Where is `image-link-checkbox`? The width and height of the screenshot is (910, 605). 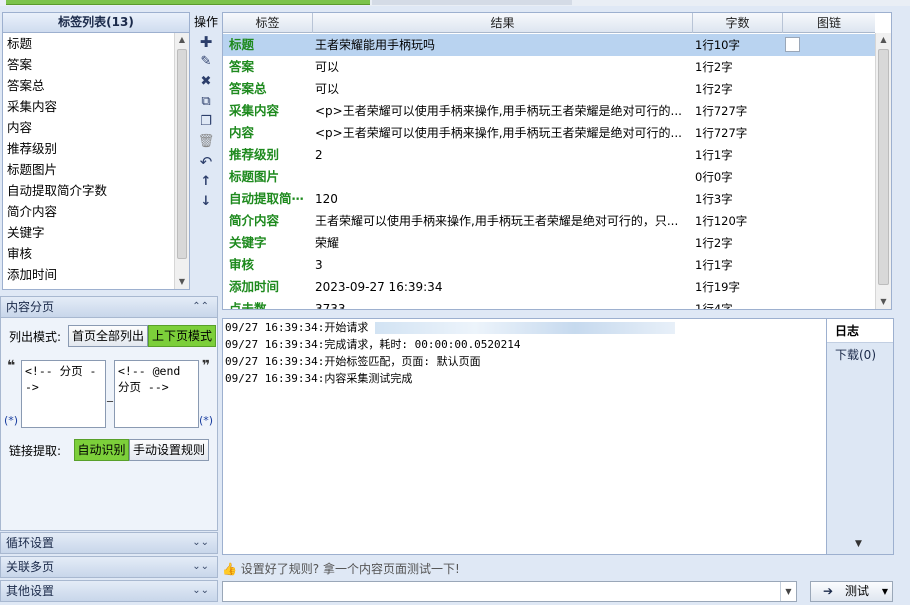
image-link-checkbox is located at coordinates (792, 44).